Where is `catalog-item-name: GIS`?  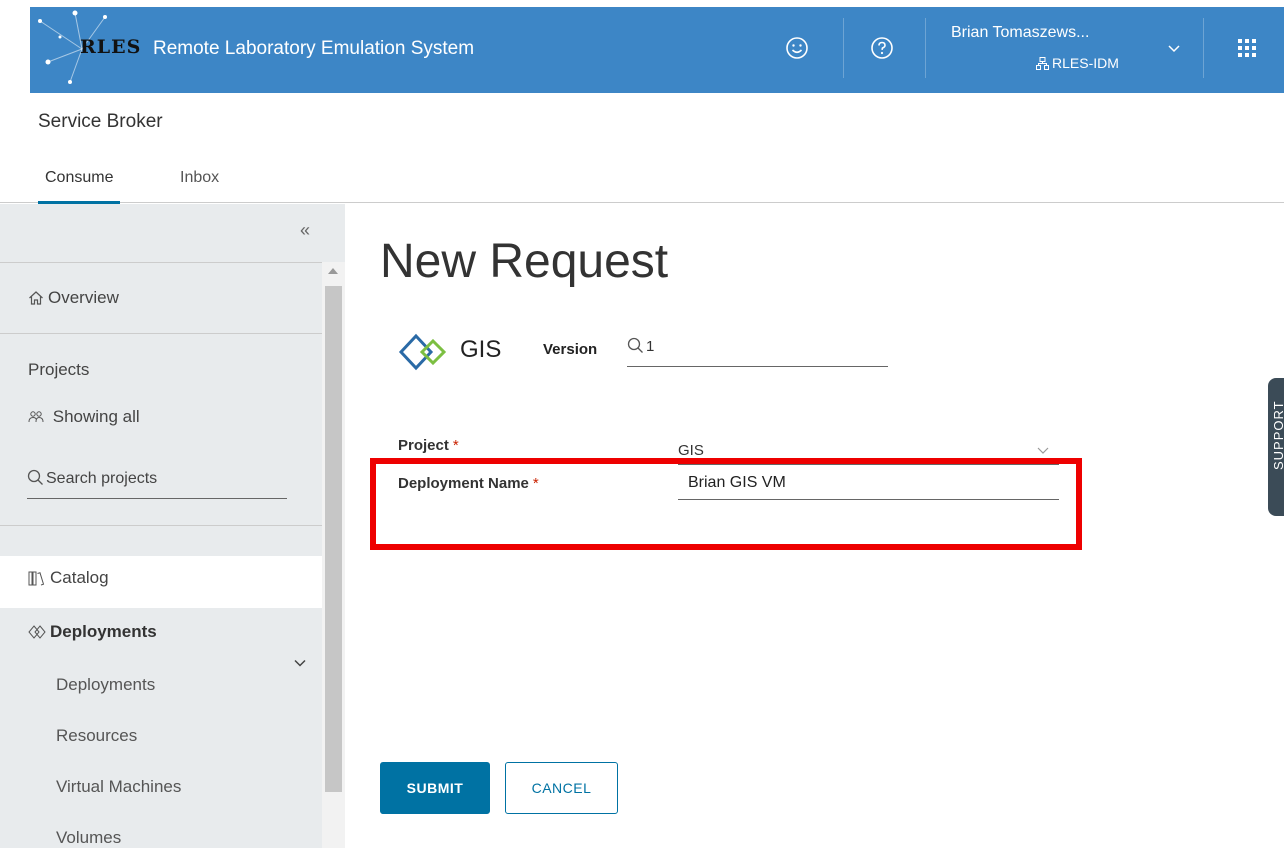
catalog-item-name: GIS is located at coordinates (481, 349).